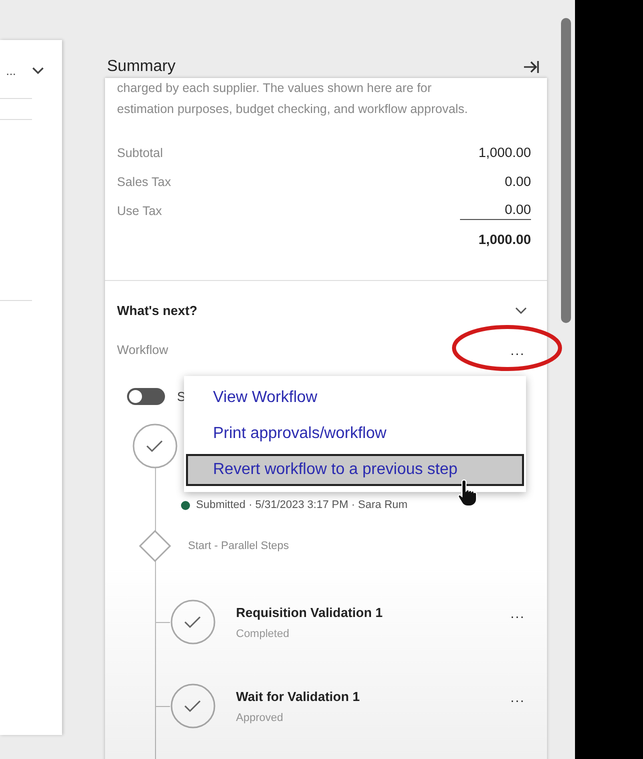  Describe the element at coordinates (504, 239) in the screenshot. I see `grand-total-value: 1,000.00` at that location.